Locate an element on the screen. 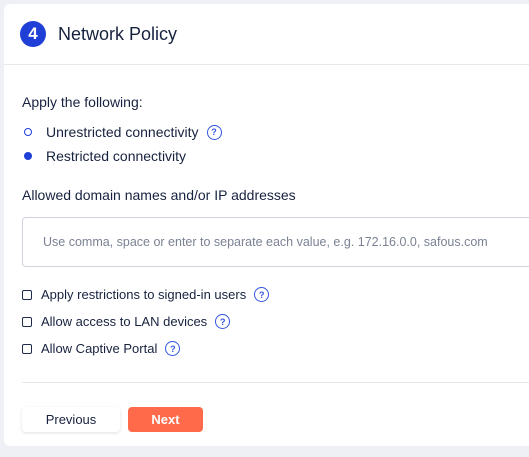  radio-button-selected is located at coordinates (28, 156).